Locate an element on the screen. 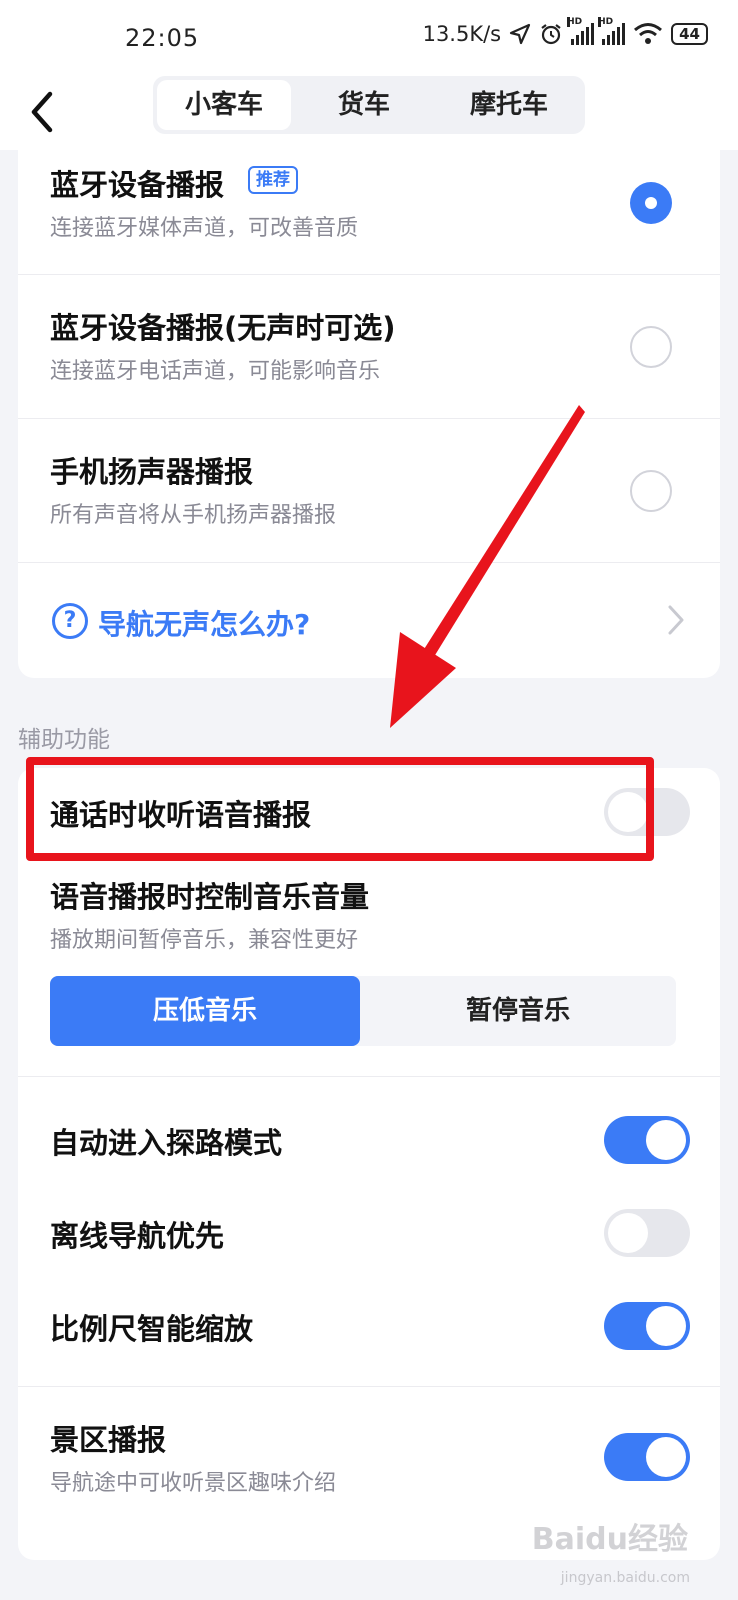 This screenshot has height=1600, width=738. music-control-title: 语音播报时控制音乐音量 is located at coordinates (210, 897).